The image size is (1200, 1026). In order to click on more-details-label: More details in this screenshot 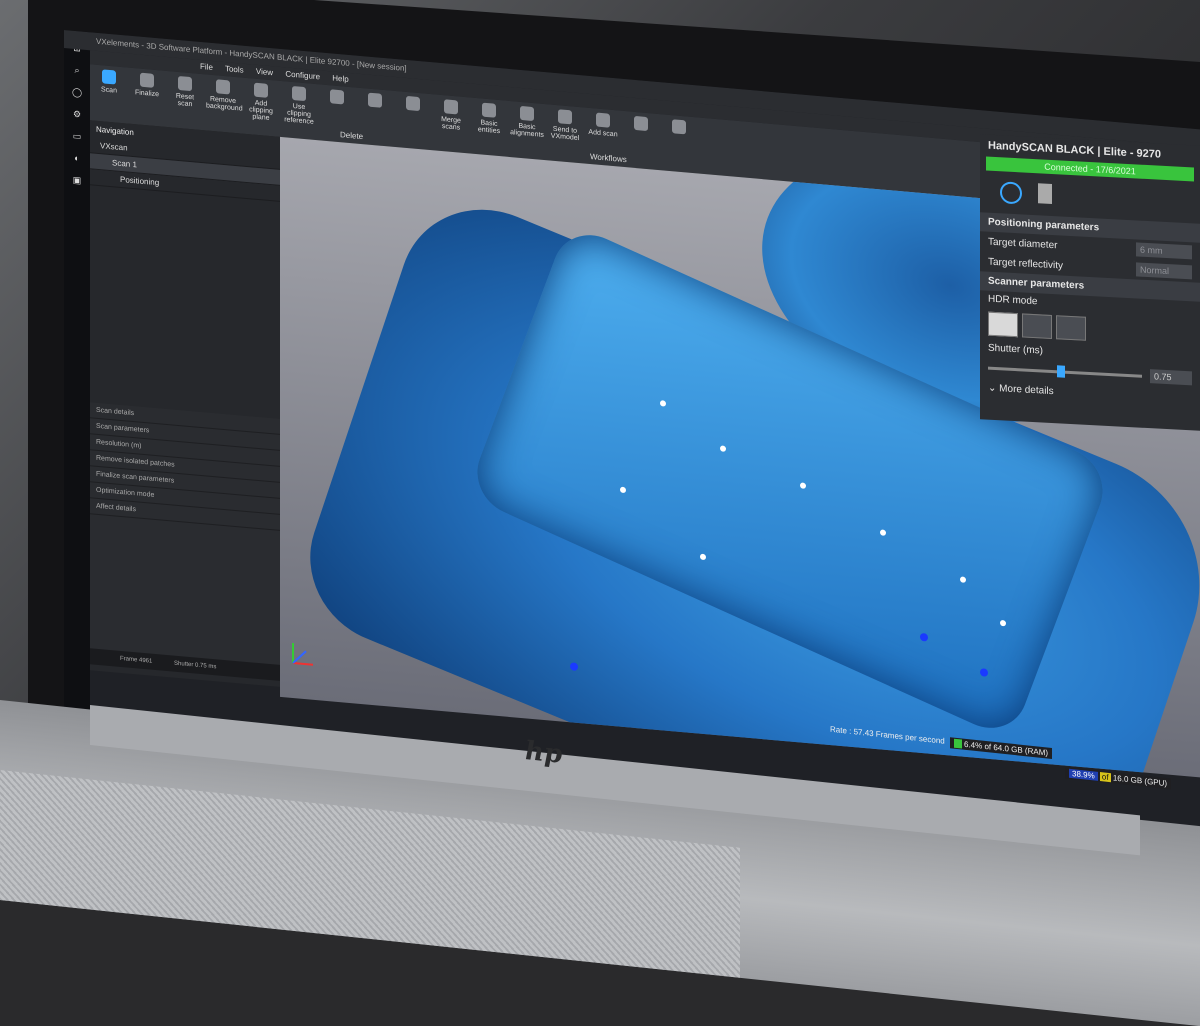, I will do `click(1026, 390)`.